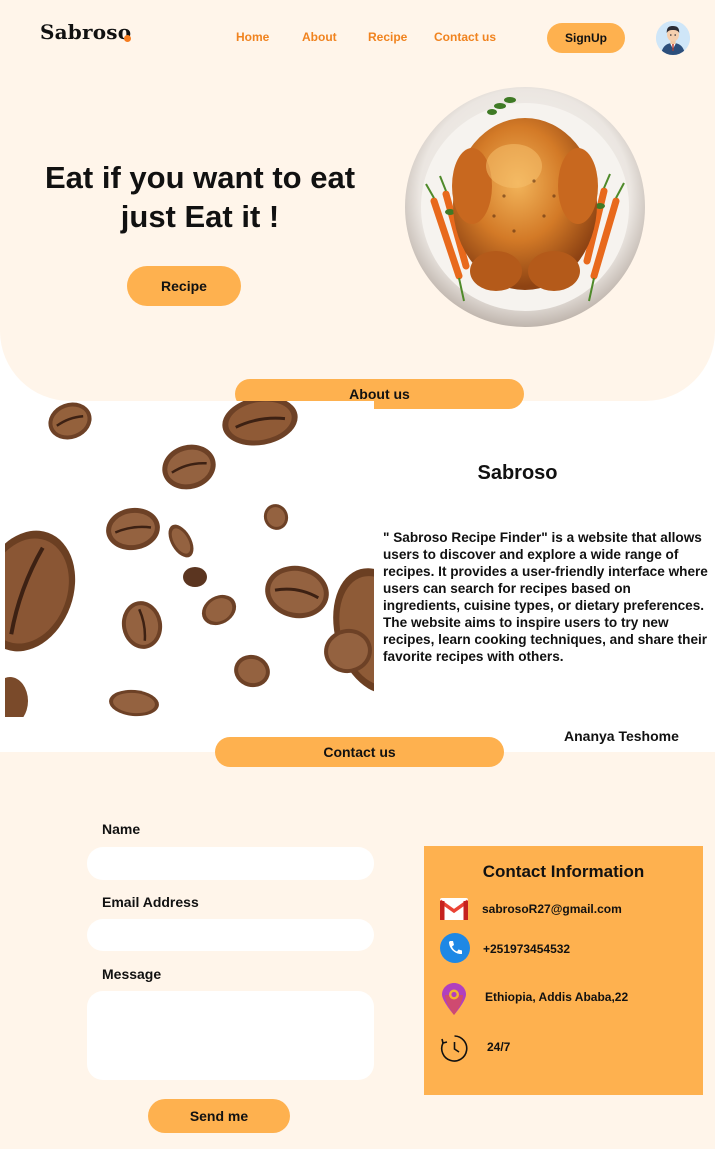  Describe the element at coordinates (552, 909) in the screenshot. I see `contact-email: sabrosoR27@gmail.com` at that location.